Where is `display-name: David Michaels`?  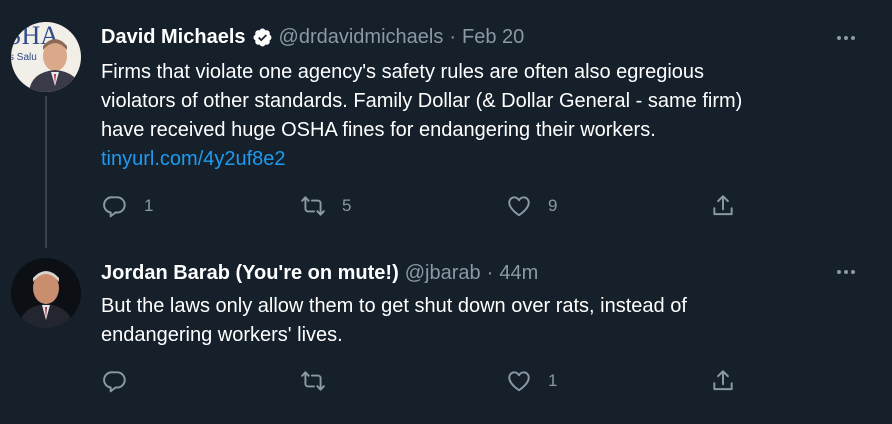 display-name: David Michaels is located at coordinates (173, 37).